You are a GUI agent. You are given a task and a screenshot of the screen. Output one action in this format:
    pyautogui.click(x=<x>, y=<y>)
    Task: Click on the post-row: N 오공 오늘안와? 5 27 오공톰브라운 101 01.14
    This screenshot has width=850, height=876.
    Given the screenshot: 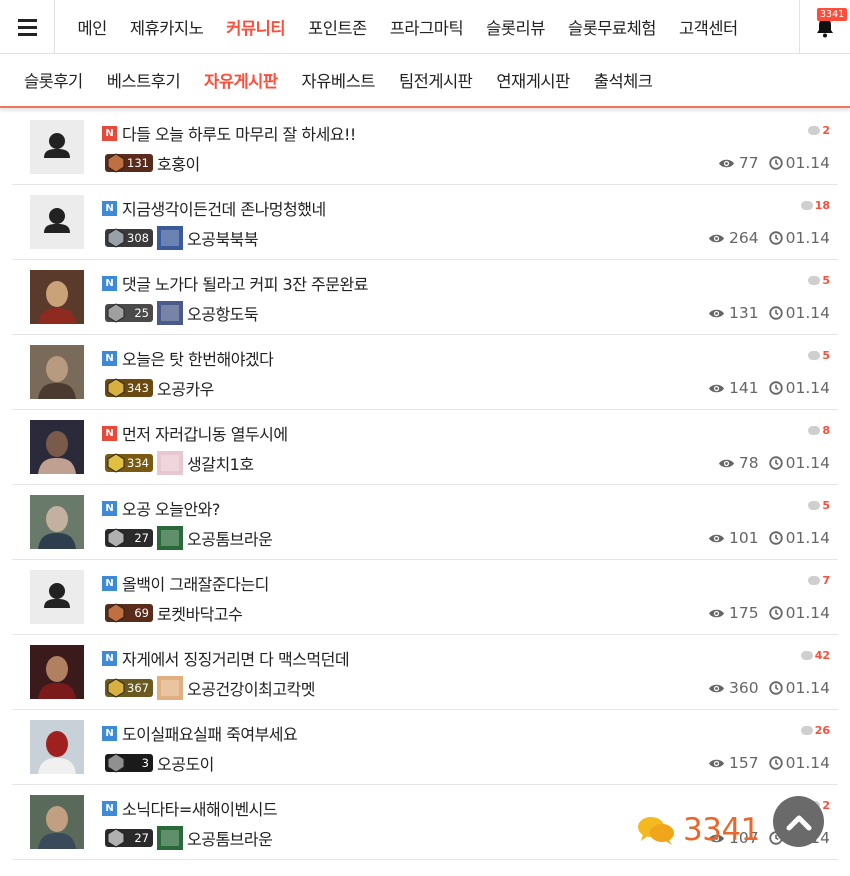 What is the action you would take?
    pyautogui.click(x=425, y=522)
    